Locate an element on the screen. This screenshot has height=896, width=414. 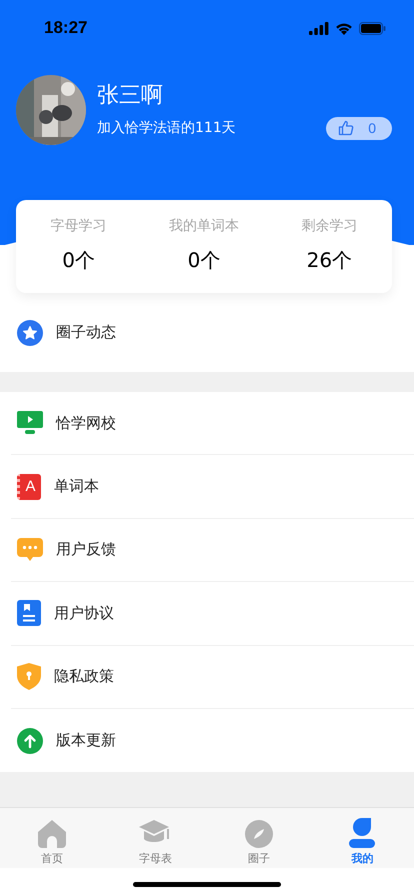
menu-item: A 单词本 is located at coordinates (212, 487).